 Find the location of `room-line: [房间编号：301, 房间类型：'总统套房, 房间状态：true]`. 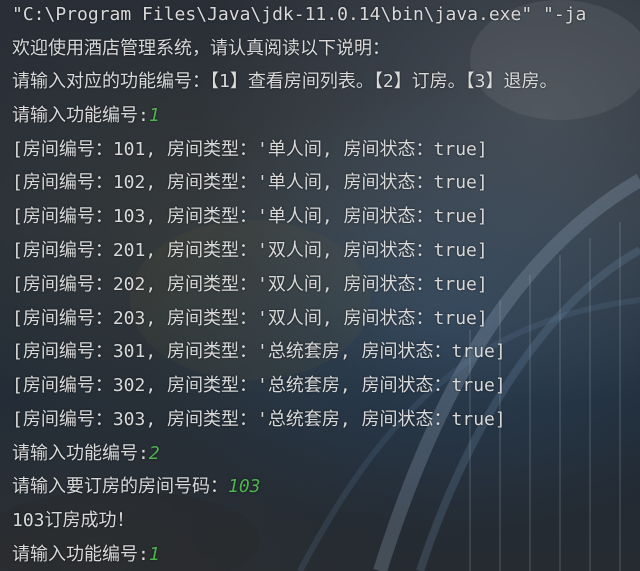

room-line: [房间编号：301, 房间类型：'总统套房, 房间状态：true] is located at coordinates (259, 351).